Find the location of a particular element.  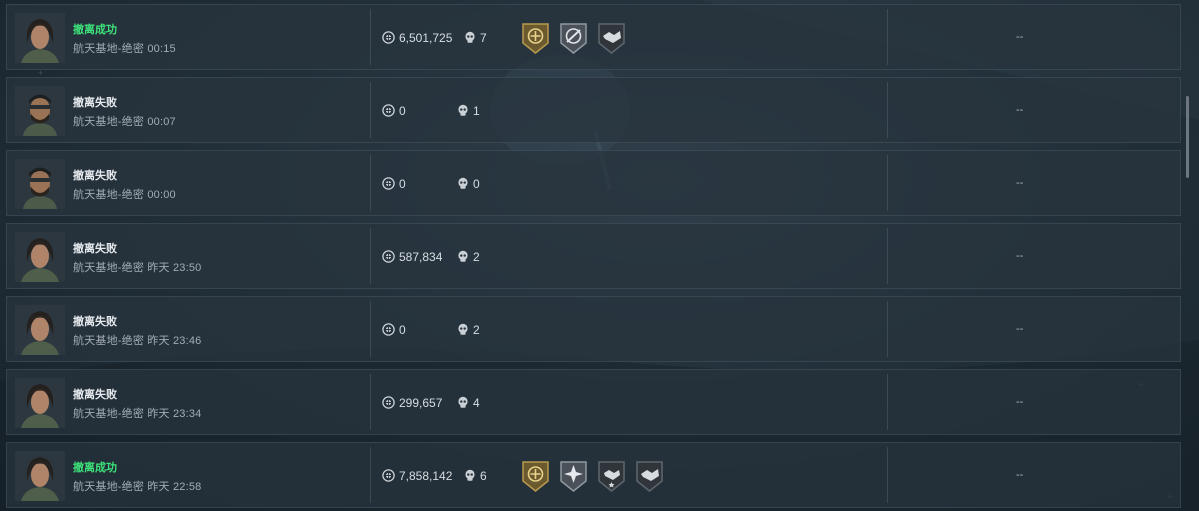

loot-value: 6,501,725 is located at coordinates (426, 38).